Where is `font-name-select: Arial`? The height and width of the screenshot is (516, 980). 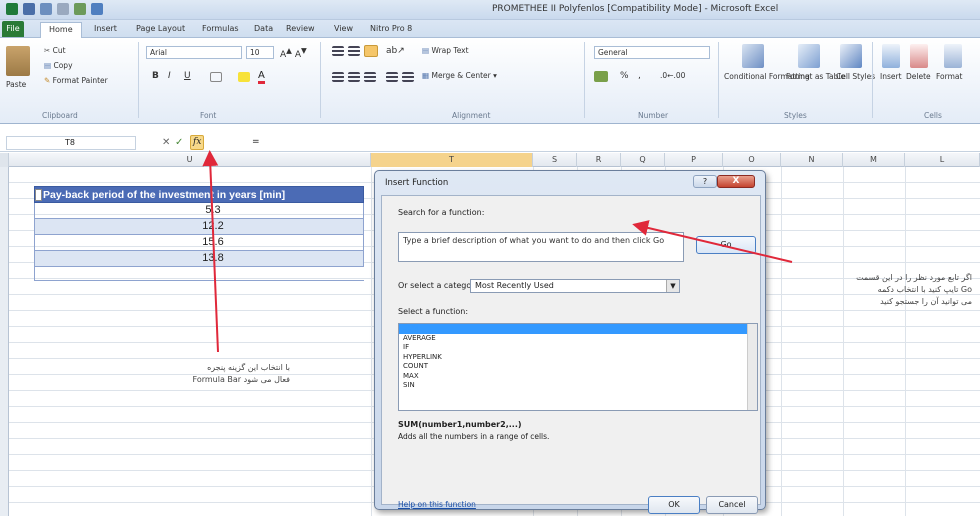
font-name-select: Arial is located at coordinates (194, 52).